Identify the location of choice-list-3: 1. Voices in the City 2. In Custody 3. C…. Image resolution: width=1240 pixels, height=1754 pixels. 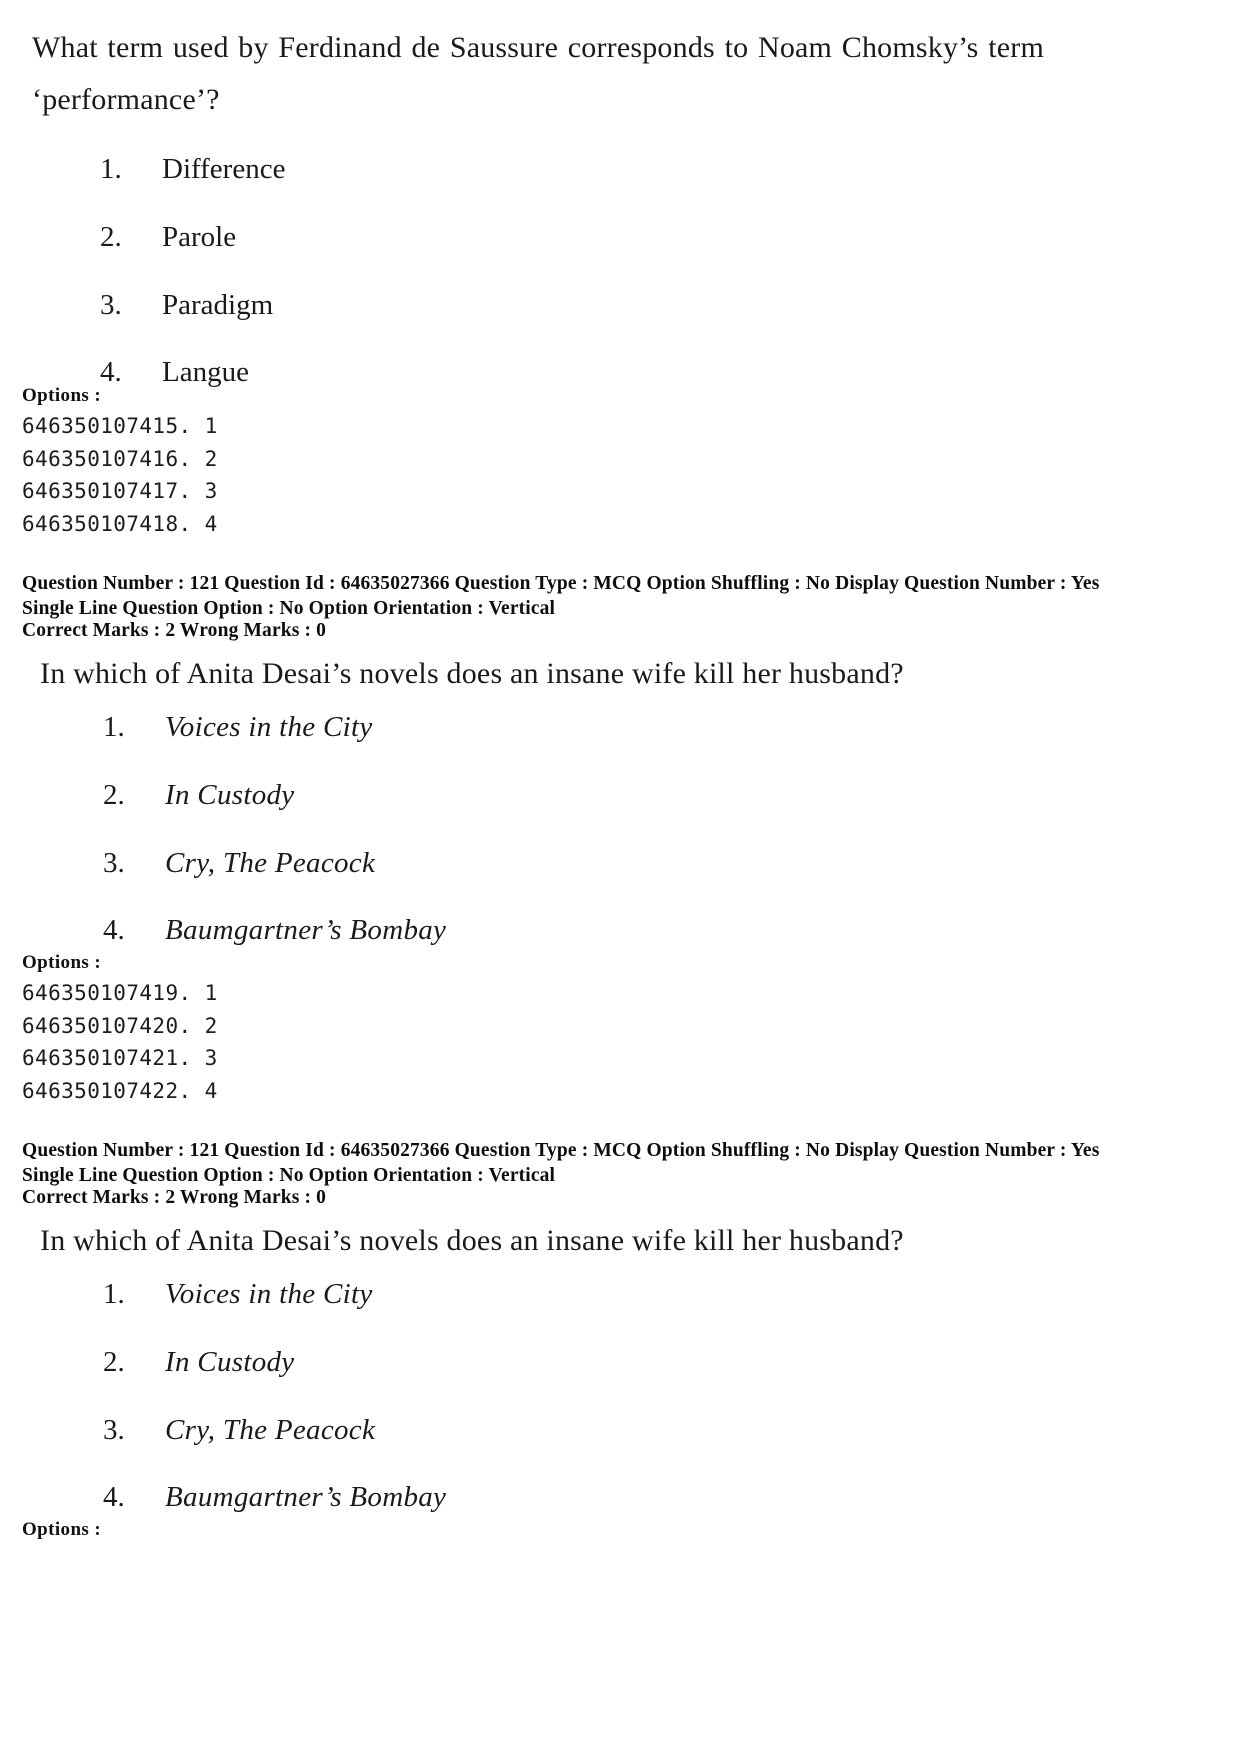
(553, 1396).